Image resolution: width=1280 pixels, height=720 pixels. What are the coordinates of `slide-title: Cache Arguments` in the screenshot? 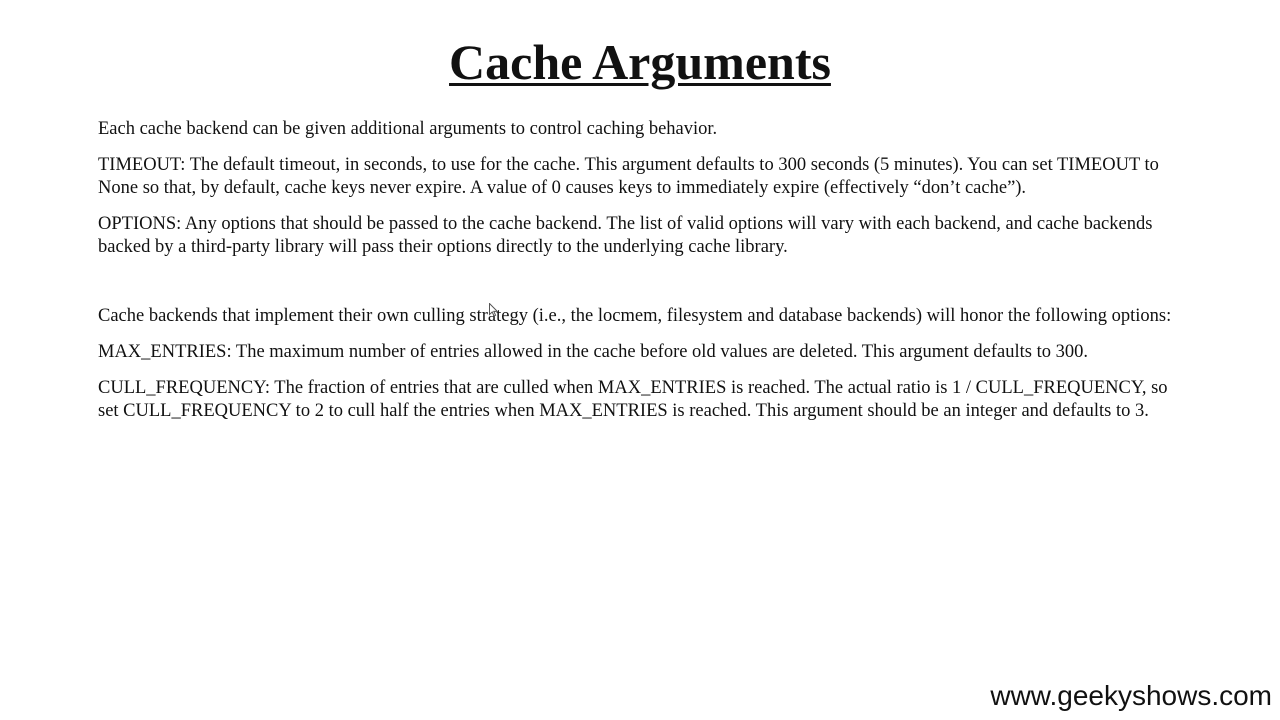 It's located at (640, 62).